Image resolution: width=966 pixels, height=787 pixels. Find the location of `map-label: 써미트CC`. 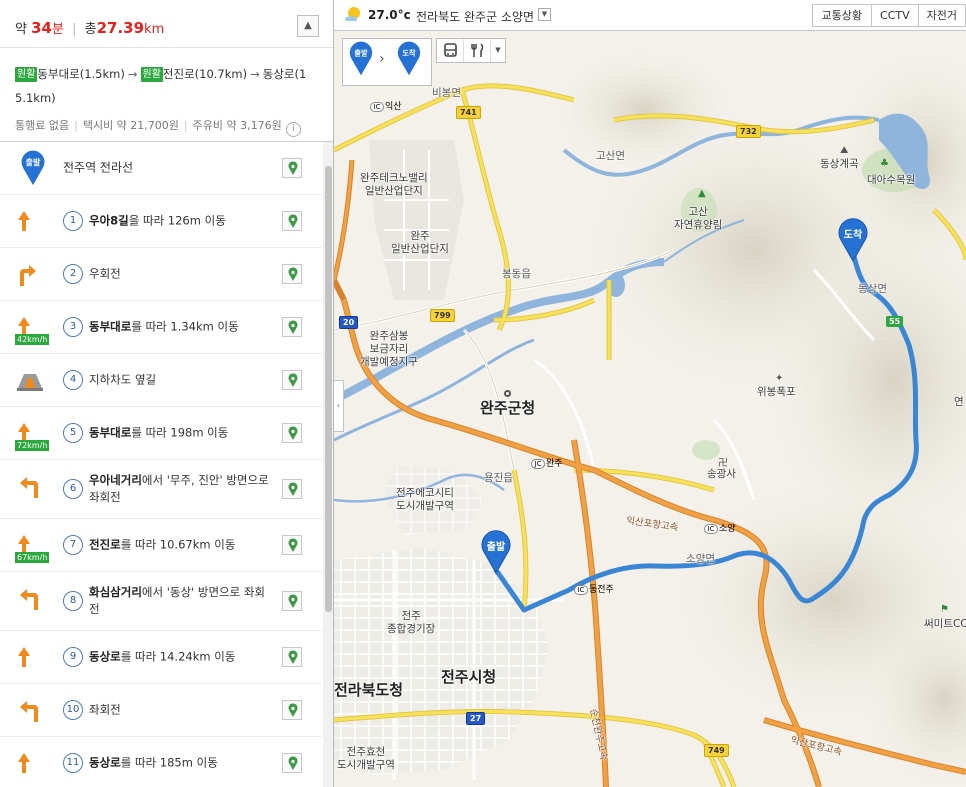

map-label: 써미트CC is located at coordinates (945, 624).